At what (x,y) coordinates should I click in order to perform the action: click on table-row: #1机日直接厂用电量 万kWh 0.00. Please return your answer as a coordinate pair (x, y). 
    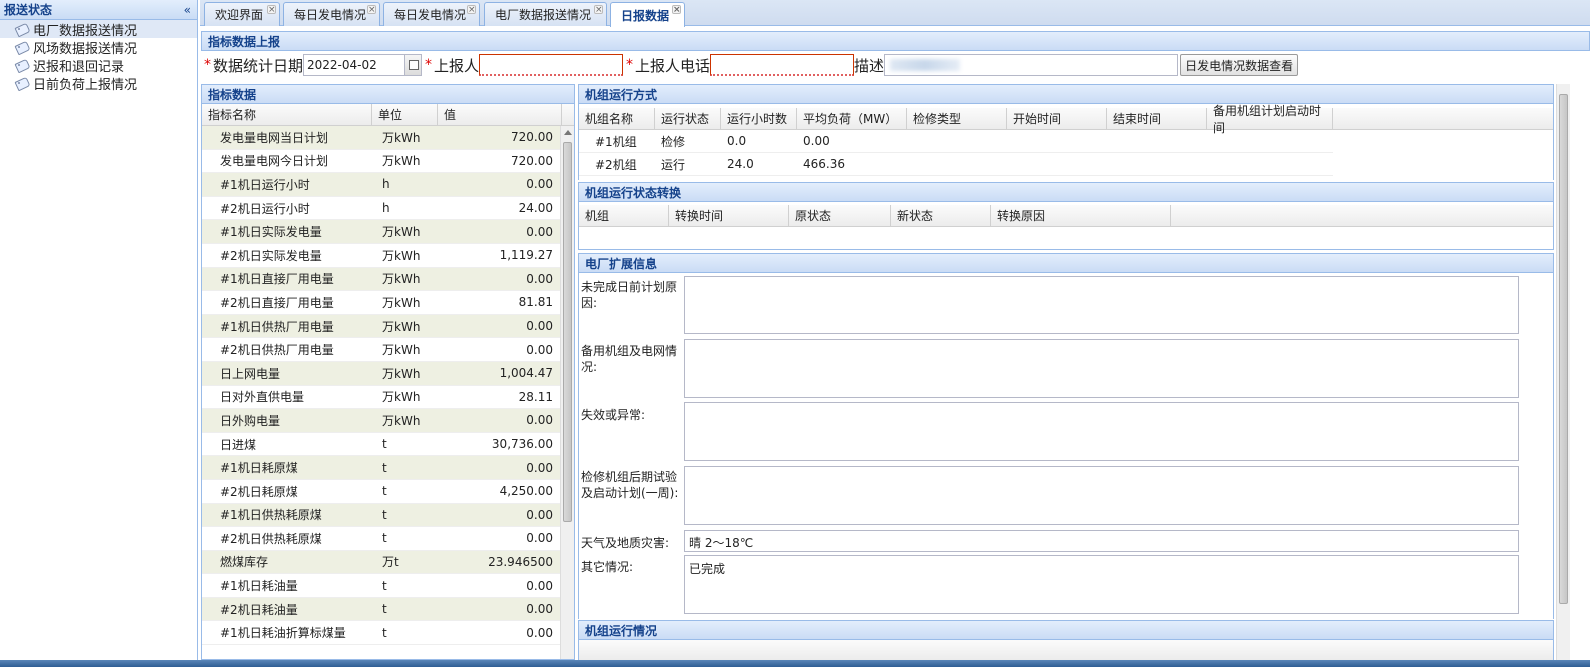
    Looking at the image, I should click on (388, 279).